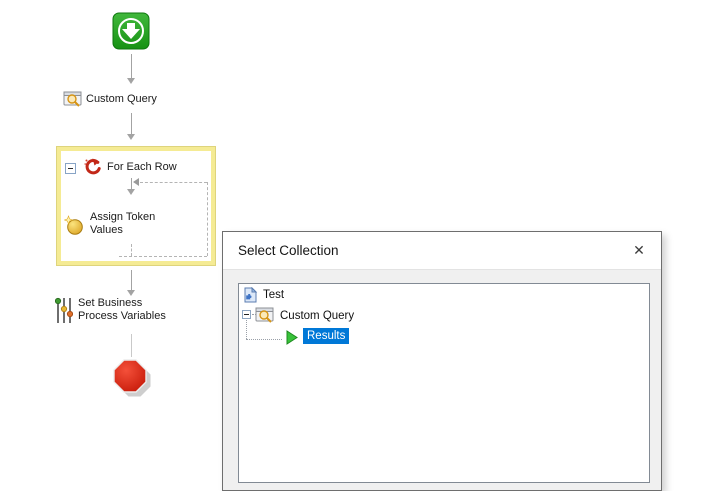 This screenshot has height=491, width=704. I want to click on set-bpv-node: Set Business Process Variables, so click(120, 311).